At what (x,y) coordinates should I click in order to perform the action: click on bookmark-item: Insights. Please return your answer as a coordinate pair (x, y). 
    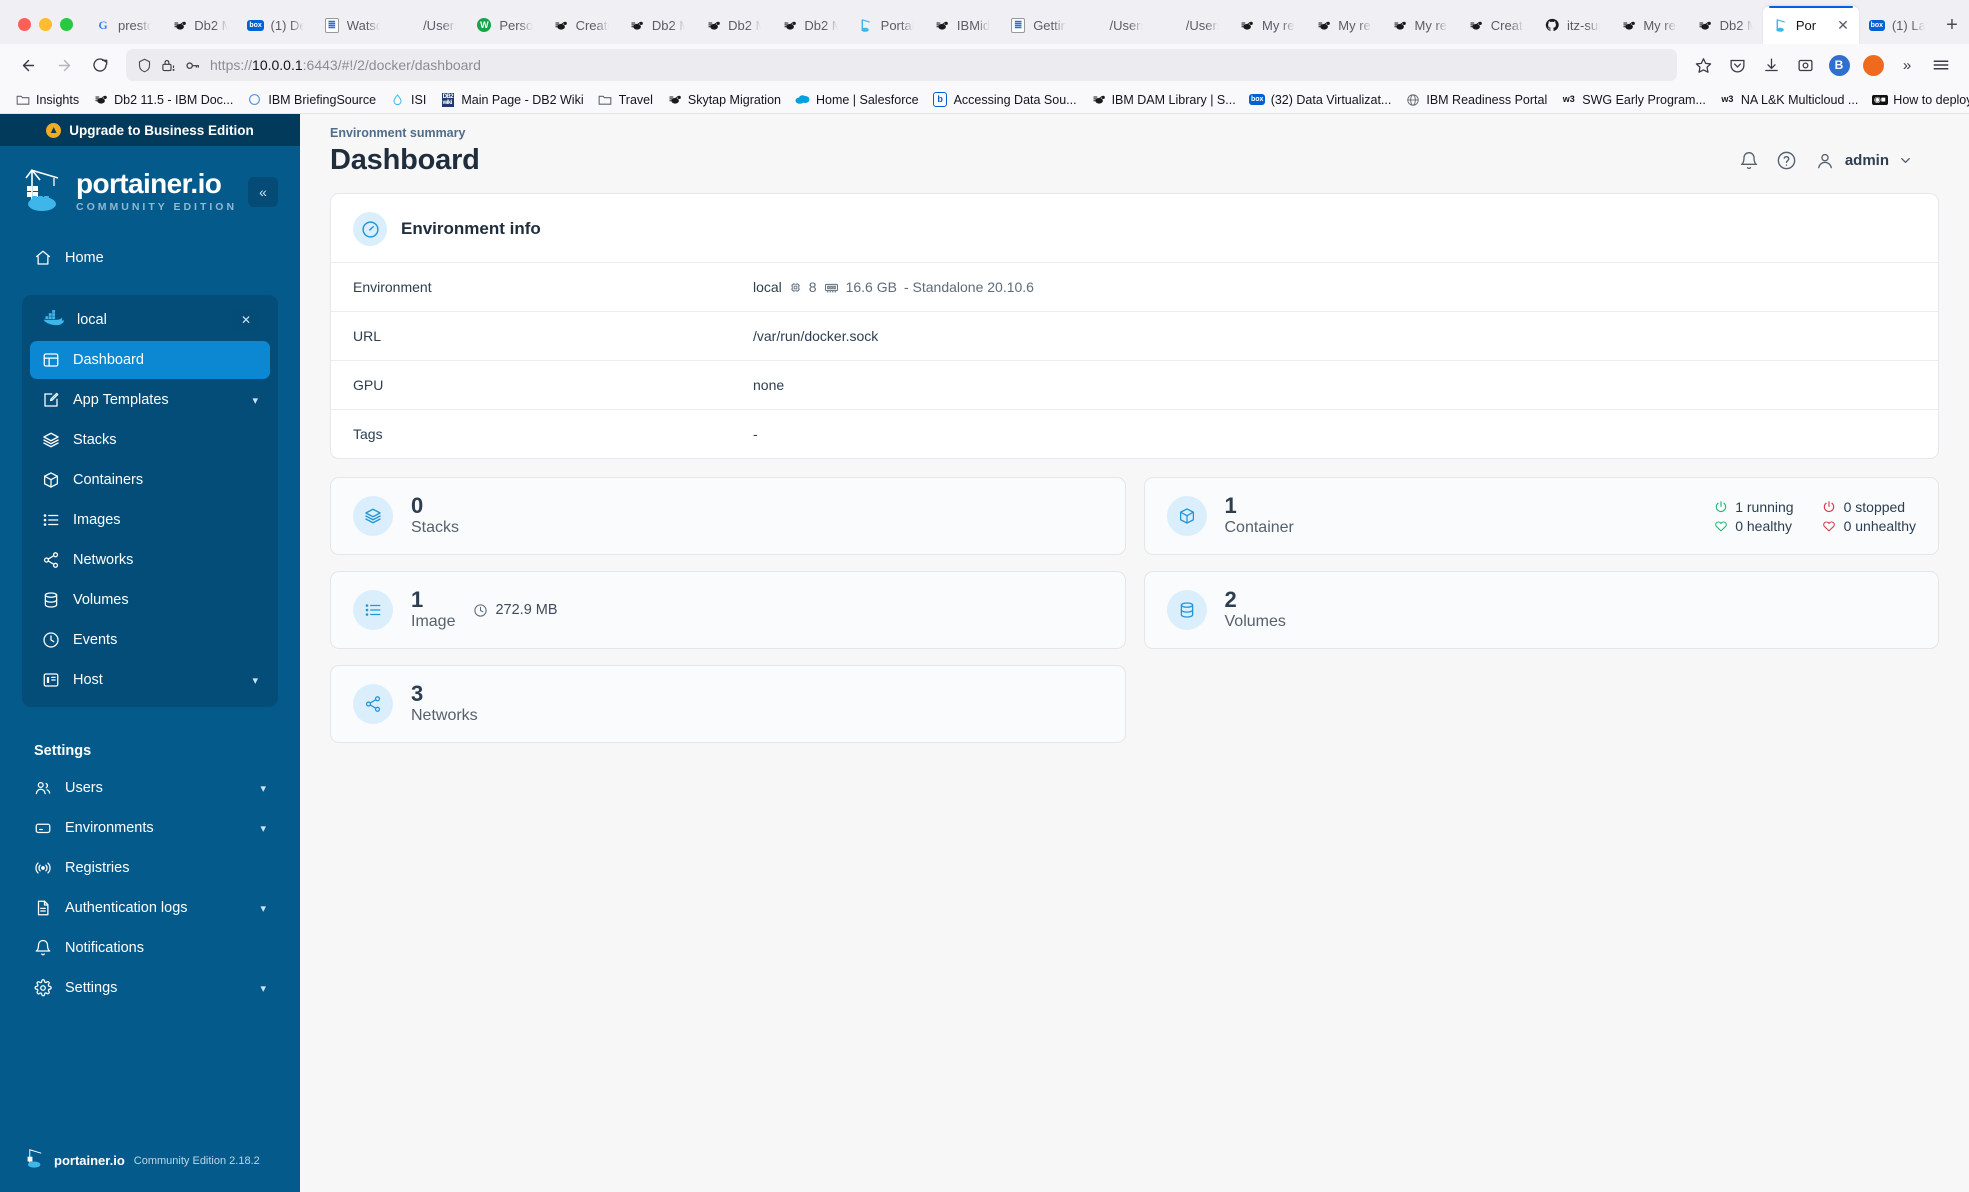
    Looking at the image, I should click on (47, 100).